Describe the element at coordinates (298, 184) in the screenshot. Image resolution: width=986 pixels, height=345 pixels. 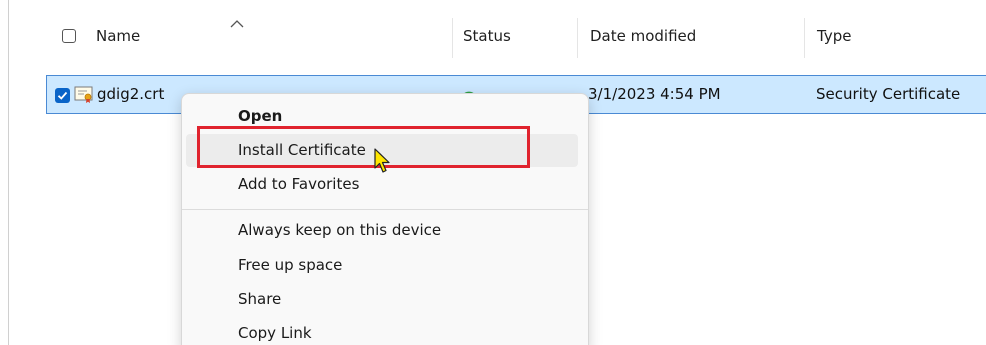
I see `menu-item-add-to-favorites: Add to Favorites` at that location.